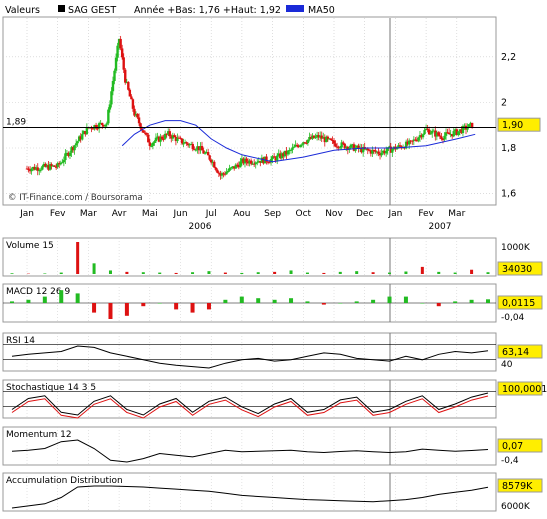 Image resolution: width=547 pixels, height=519 pixels. Describe the element at coordinates (517, 269) in the screenshot. I see `panel-badge-value: 34030` at that location.